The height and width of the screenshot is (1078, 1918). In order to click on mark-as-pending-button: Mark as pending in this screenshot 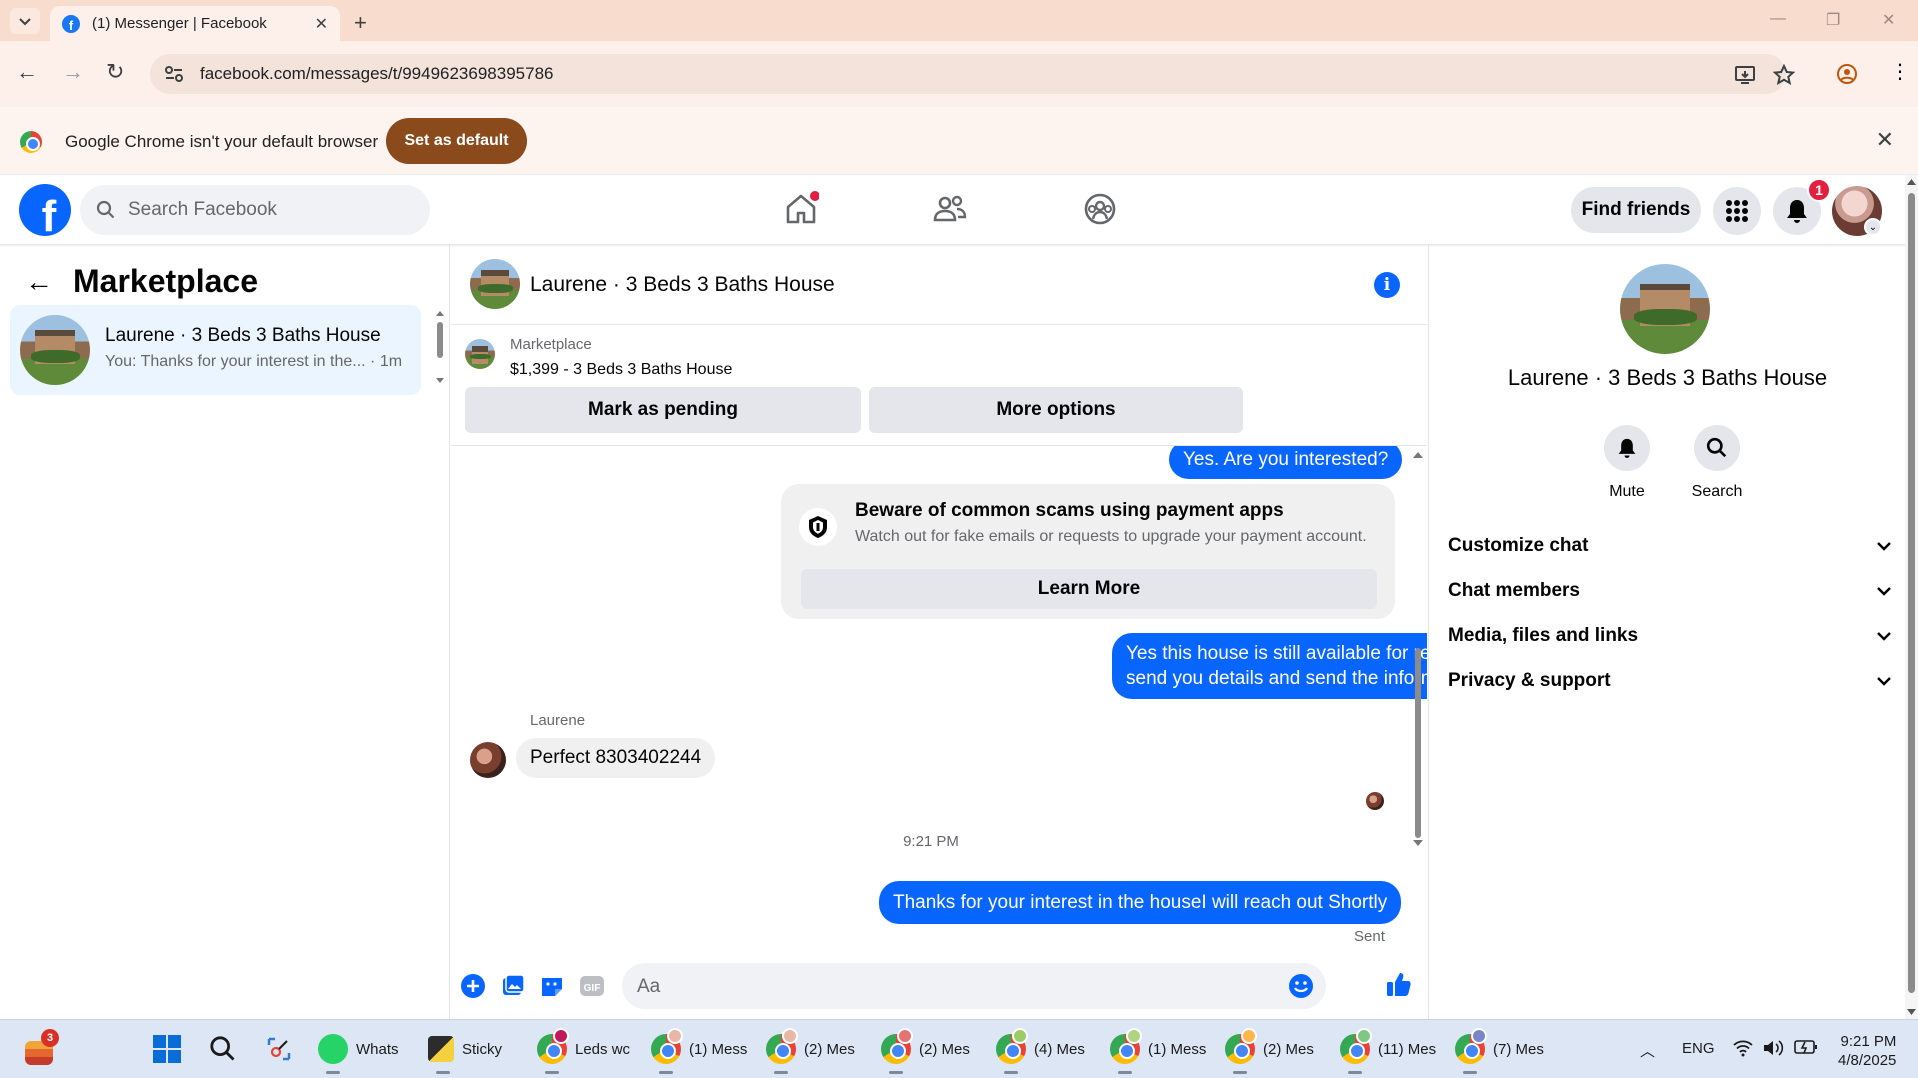, I will do `click(663, 410)`.